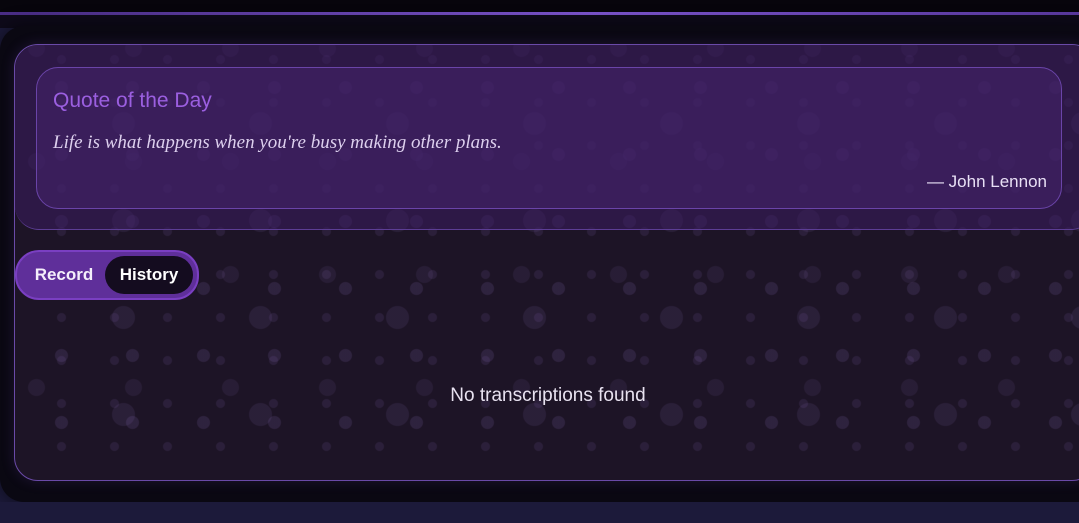 This screenshot has height=523, width=1079. What do you see at coordinates (149, 275) in the screenshot?
I see `tab-history: History` at bounding box center [149, 275].